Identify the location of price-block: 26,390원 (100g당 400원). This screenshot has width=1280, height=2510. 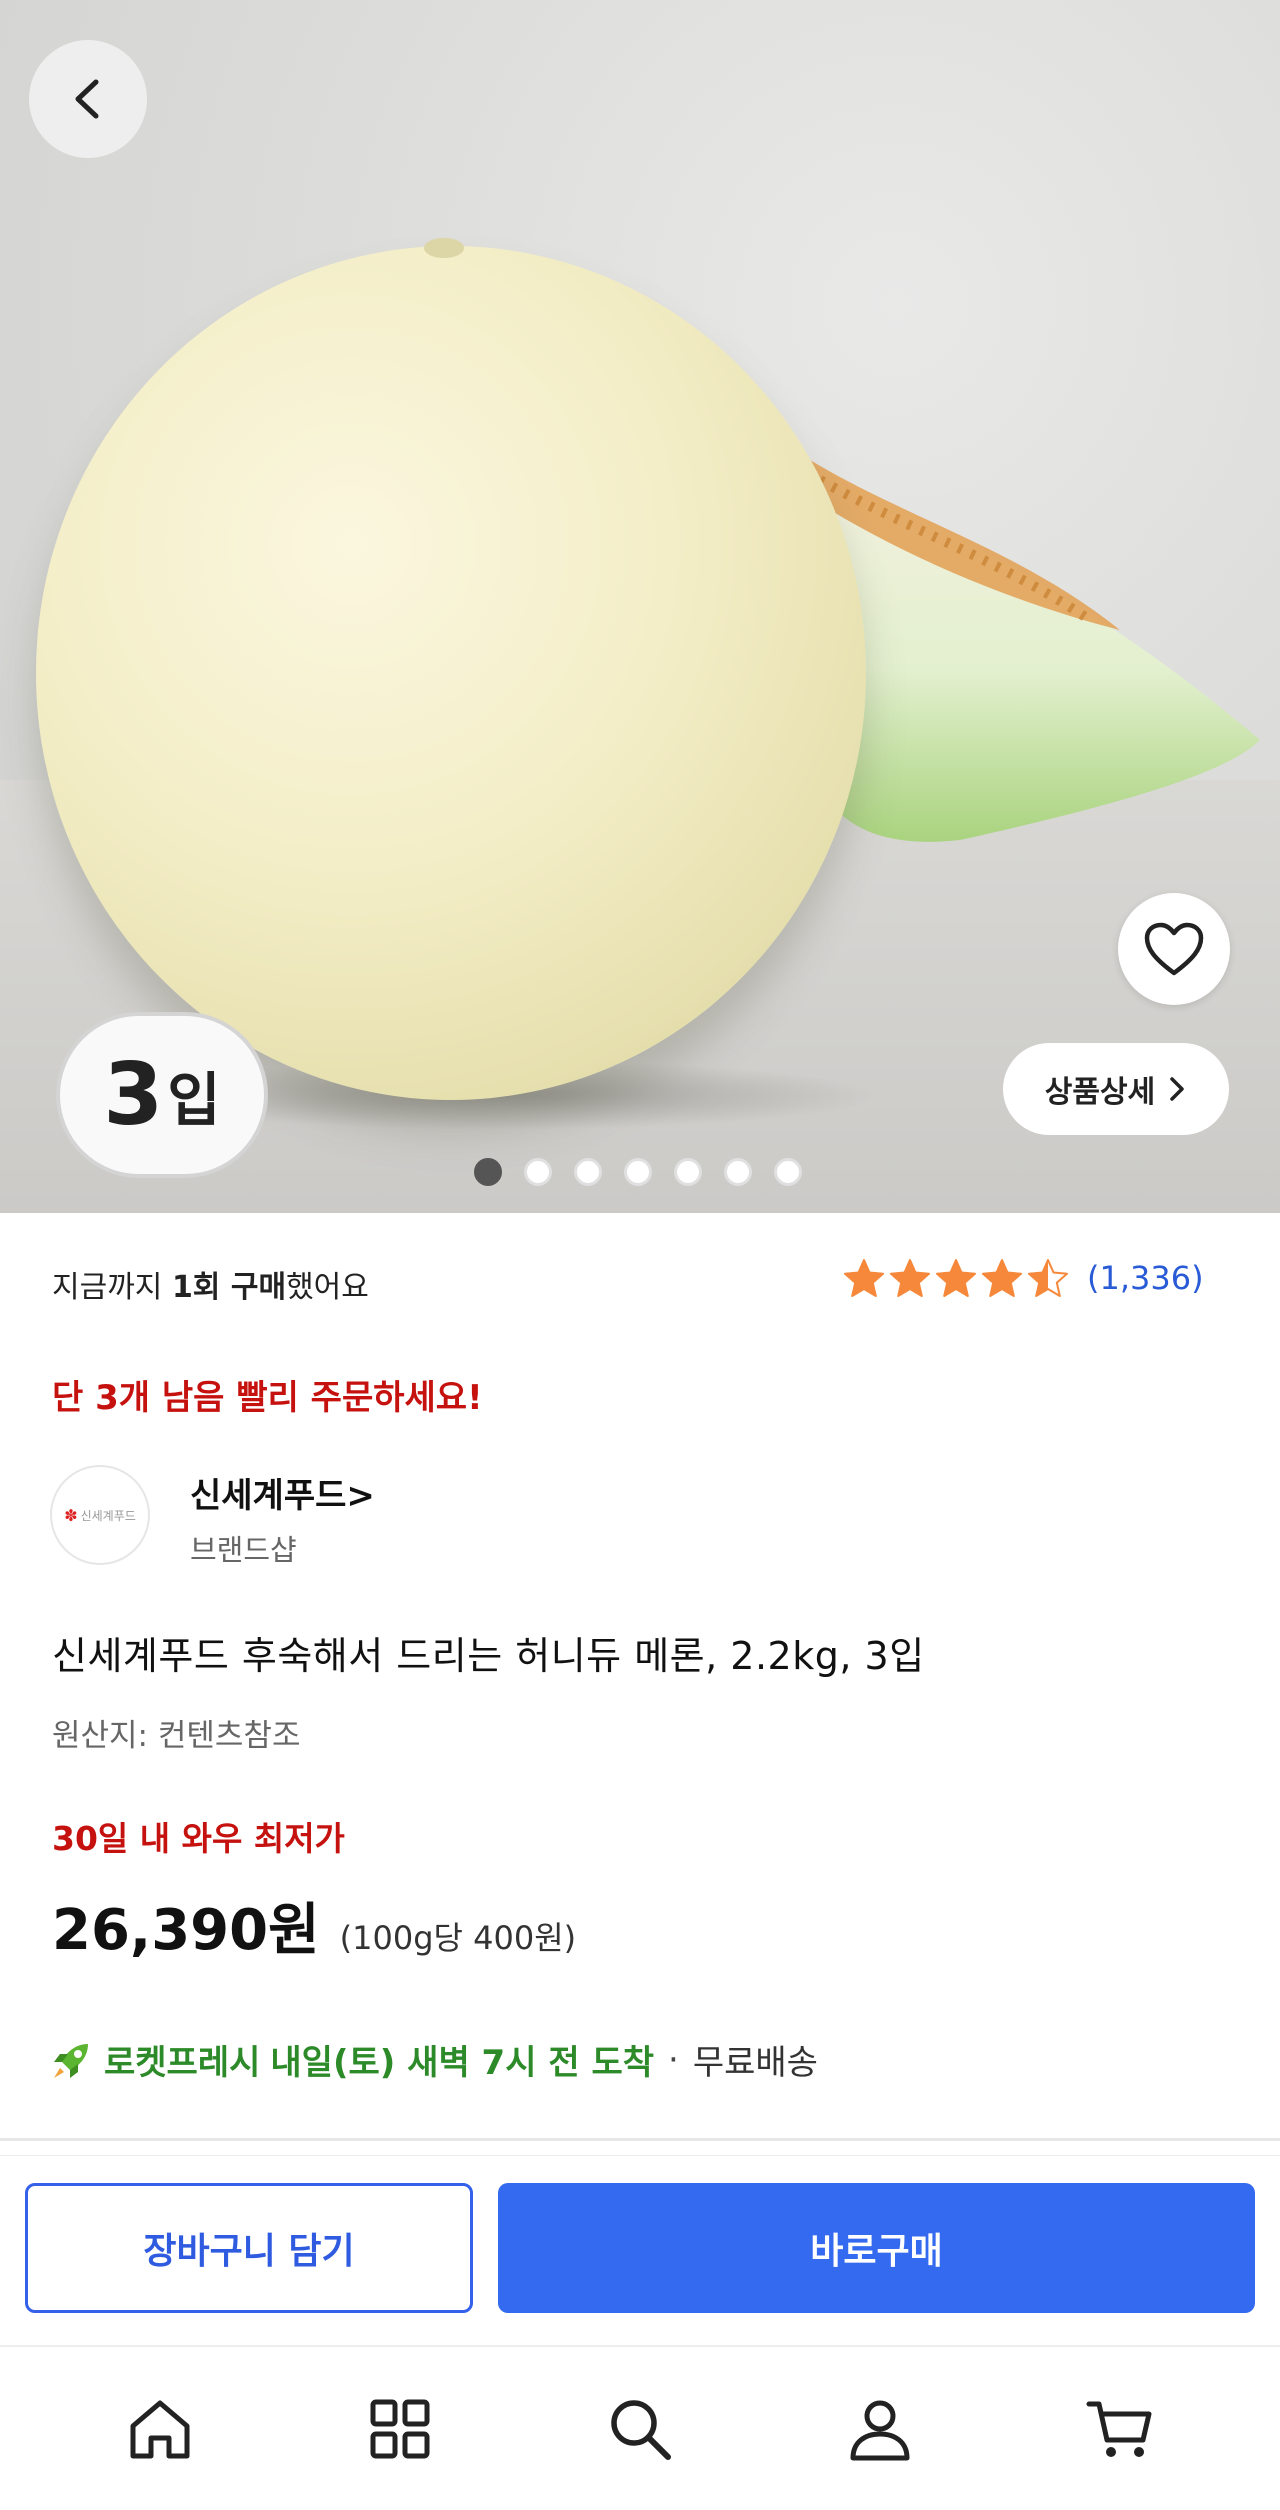
(314, 1925).